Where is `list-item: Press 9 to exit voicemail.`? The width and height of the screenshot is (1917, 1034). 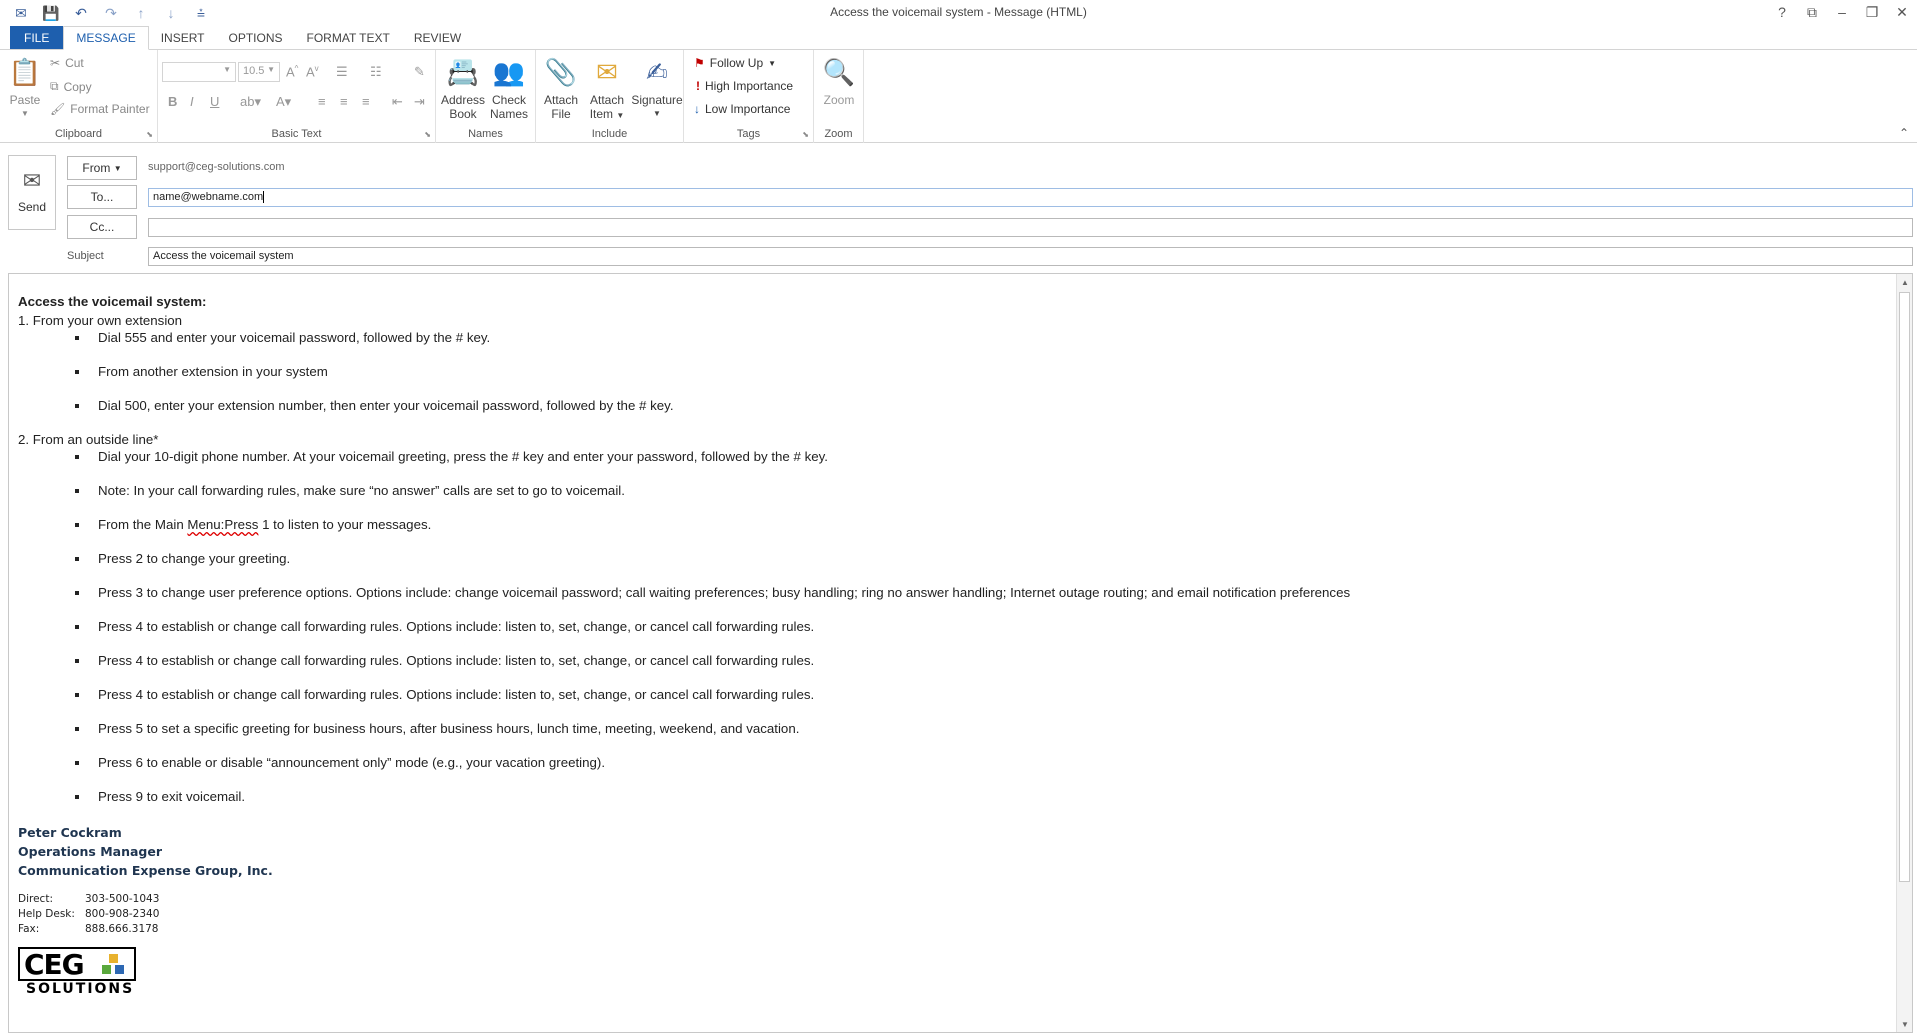 list-item: Press 9 to exit voicemail. is located at coordinates (976, 797).